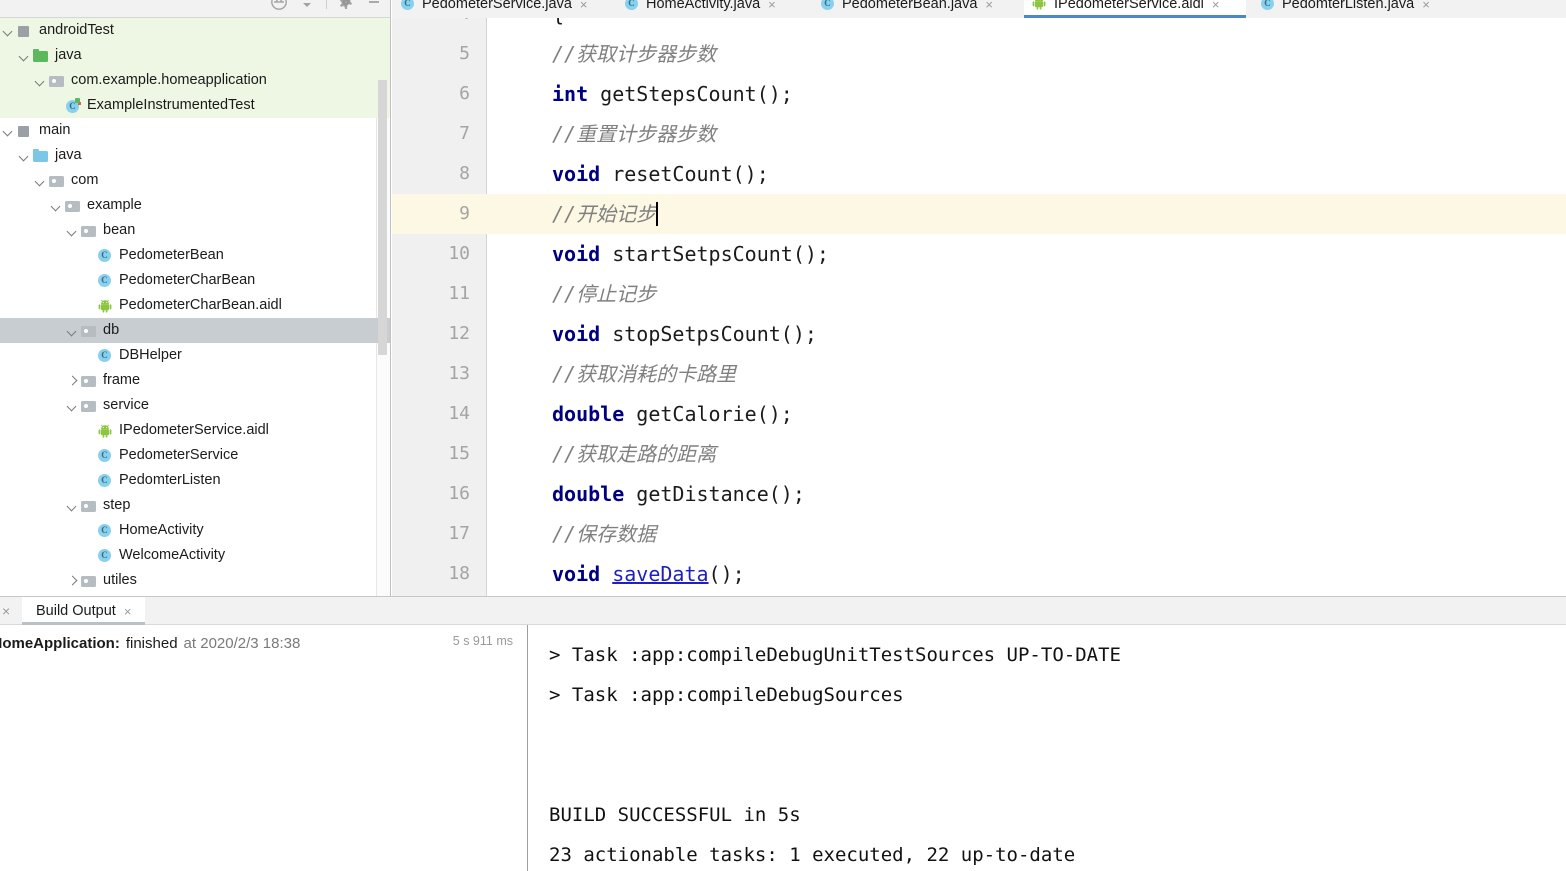 This screenshot has width=1566, height=871. What do you see at coordinates (979, 26) in the screenshot?
I see `code-line: 4{` at bounding box center [979, 26].